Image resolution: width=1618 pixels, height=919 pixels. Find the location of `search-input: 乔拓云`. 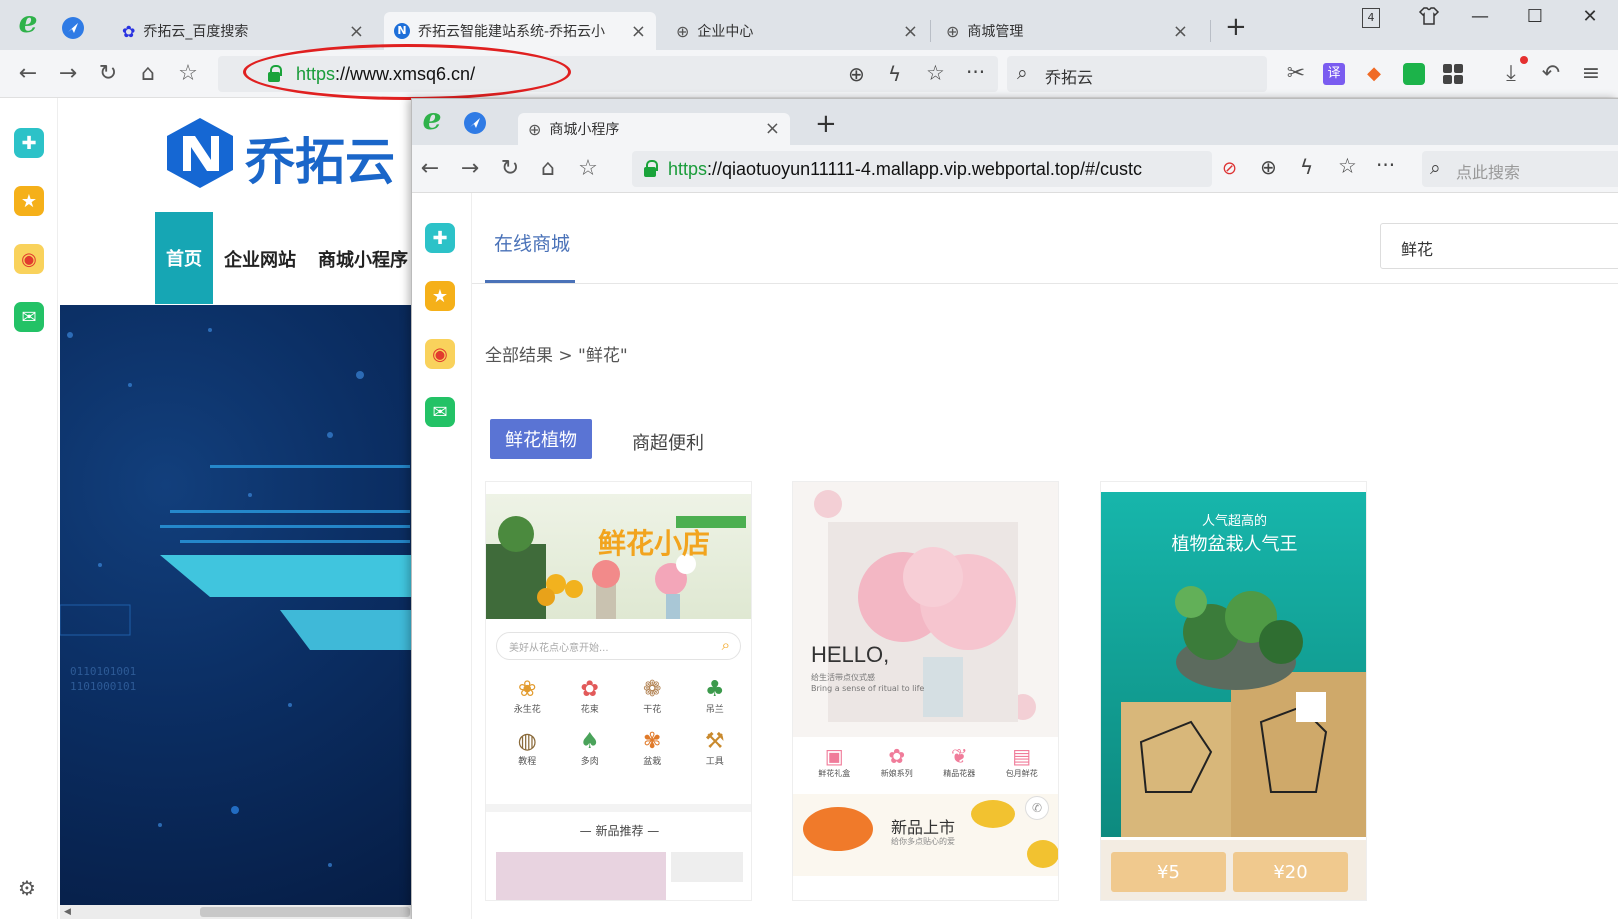

search-input: 乔拓云 is located at coordinates (1069, 76).